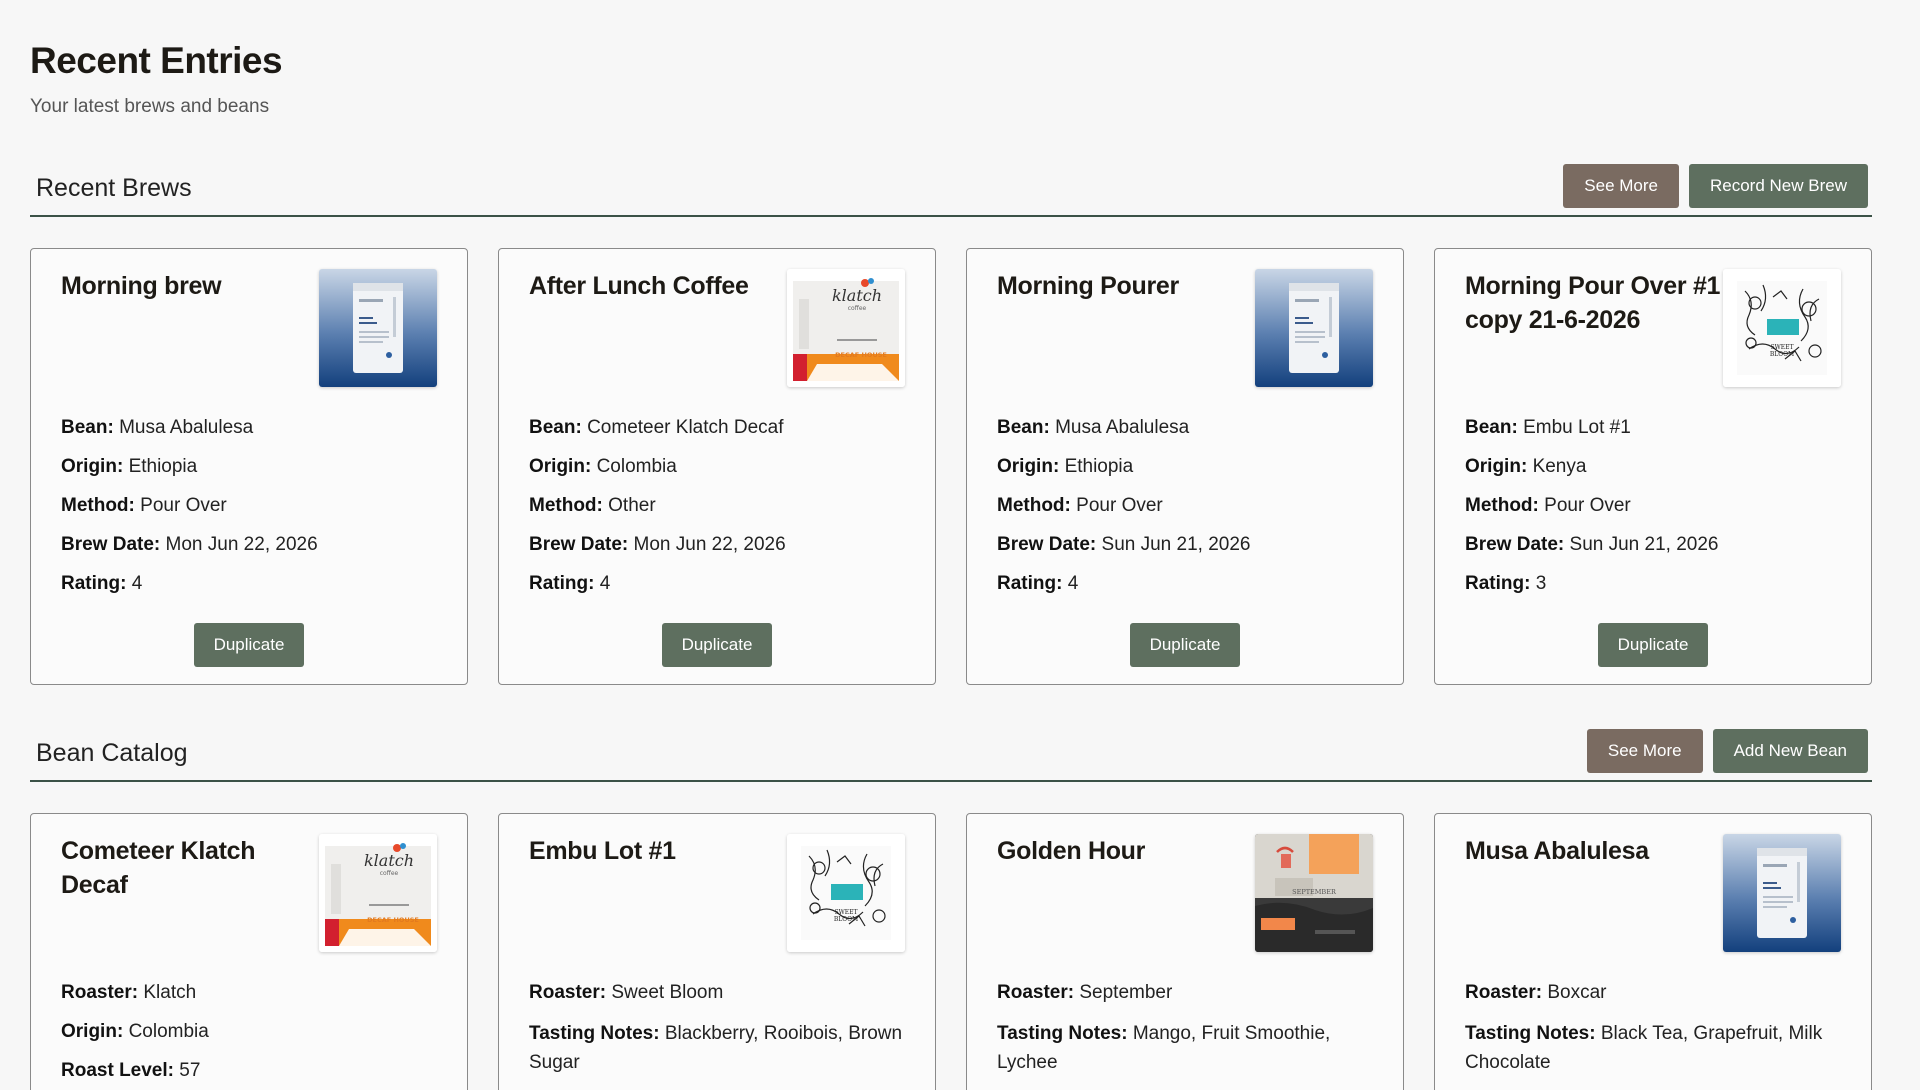 The height and width of the screenshot is (1090, 1920). I want to click on svg-text: SWEET, so click(845, 912).